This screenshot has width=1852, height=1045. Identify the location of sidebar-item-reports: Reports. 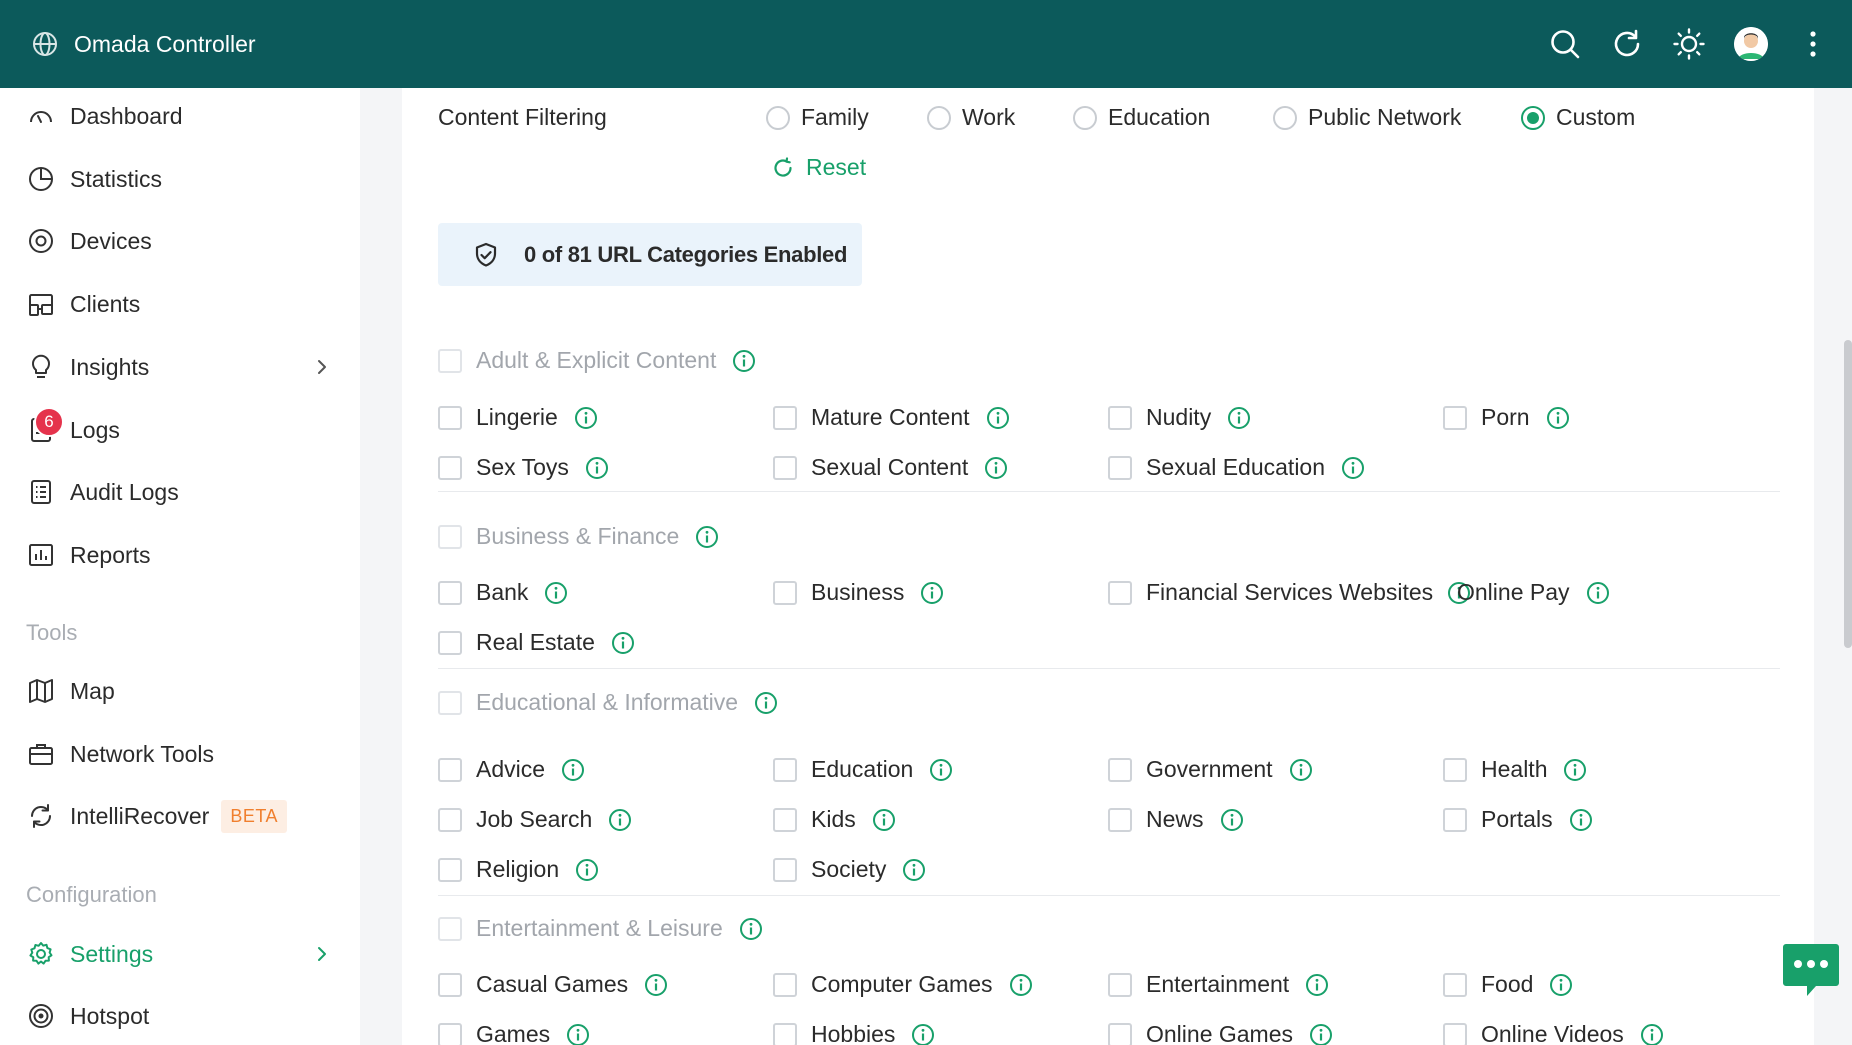
(186, 555).